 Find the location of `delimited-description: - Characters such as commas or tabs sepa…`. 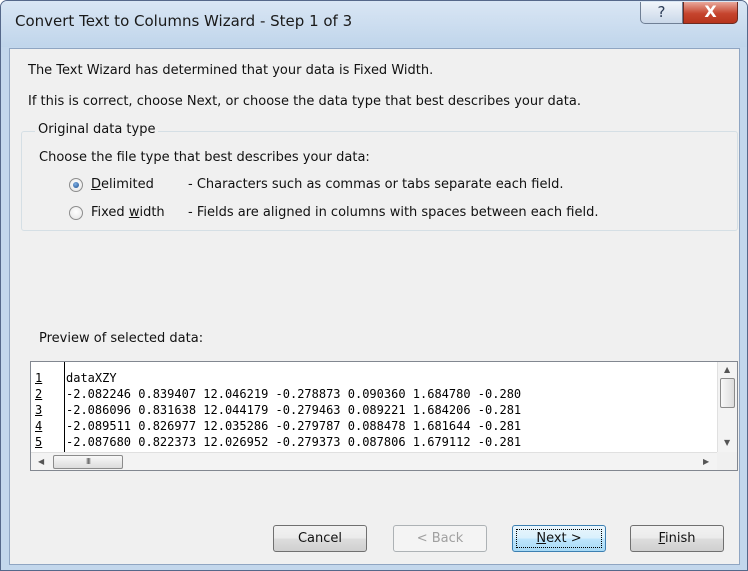

delimited-description: - Characters such as commas or tabs sepa… is located at coordinates (376, 184).